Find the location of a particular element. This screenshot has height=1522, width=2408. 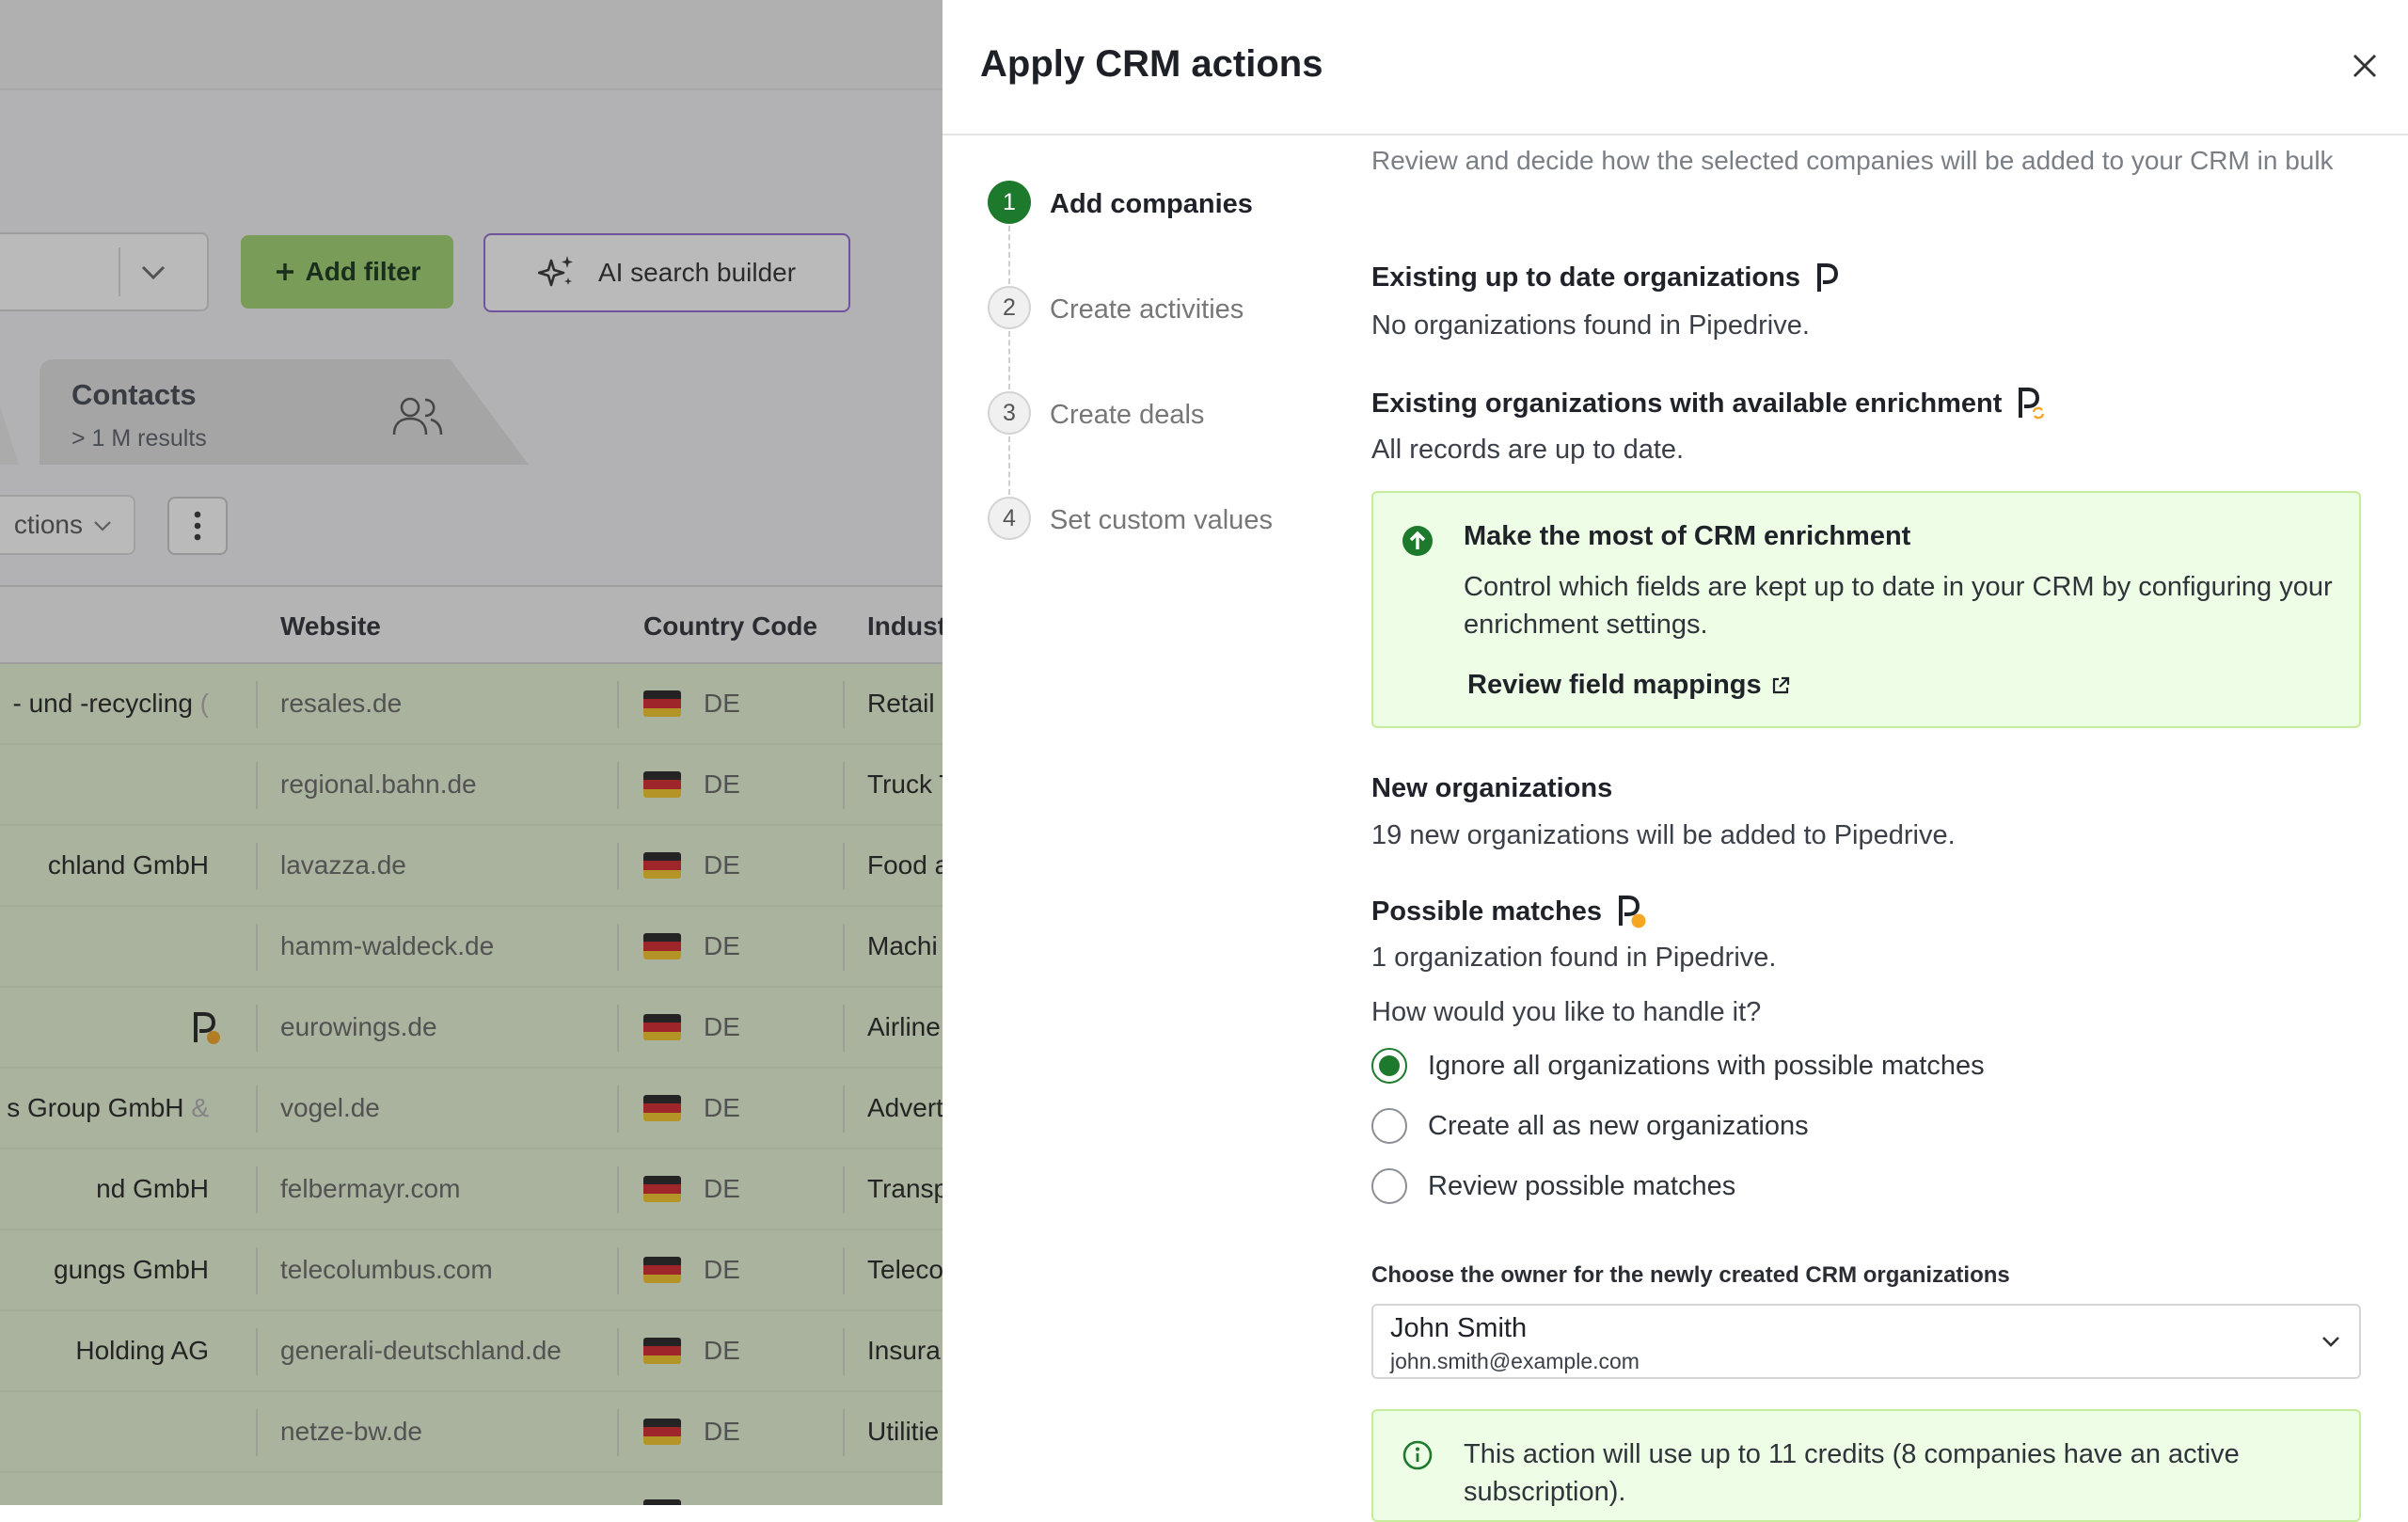

owner-name: John Smith is located at coordinates (1459, 1328).